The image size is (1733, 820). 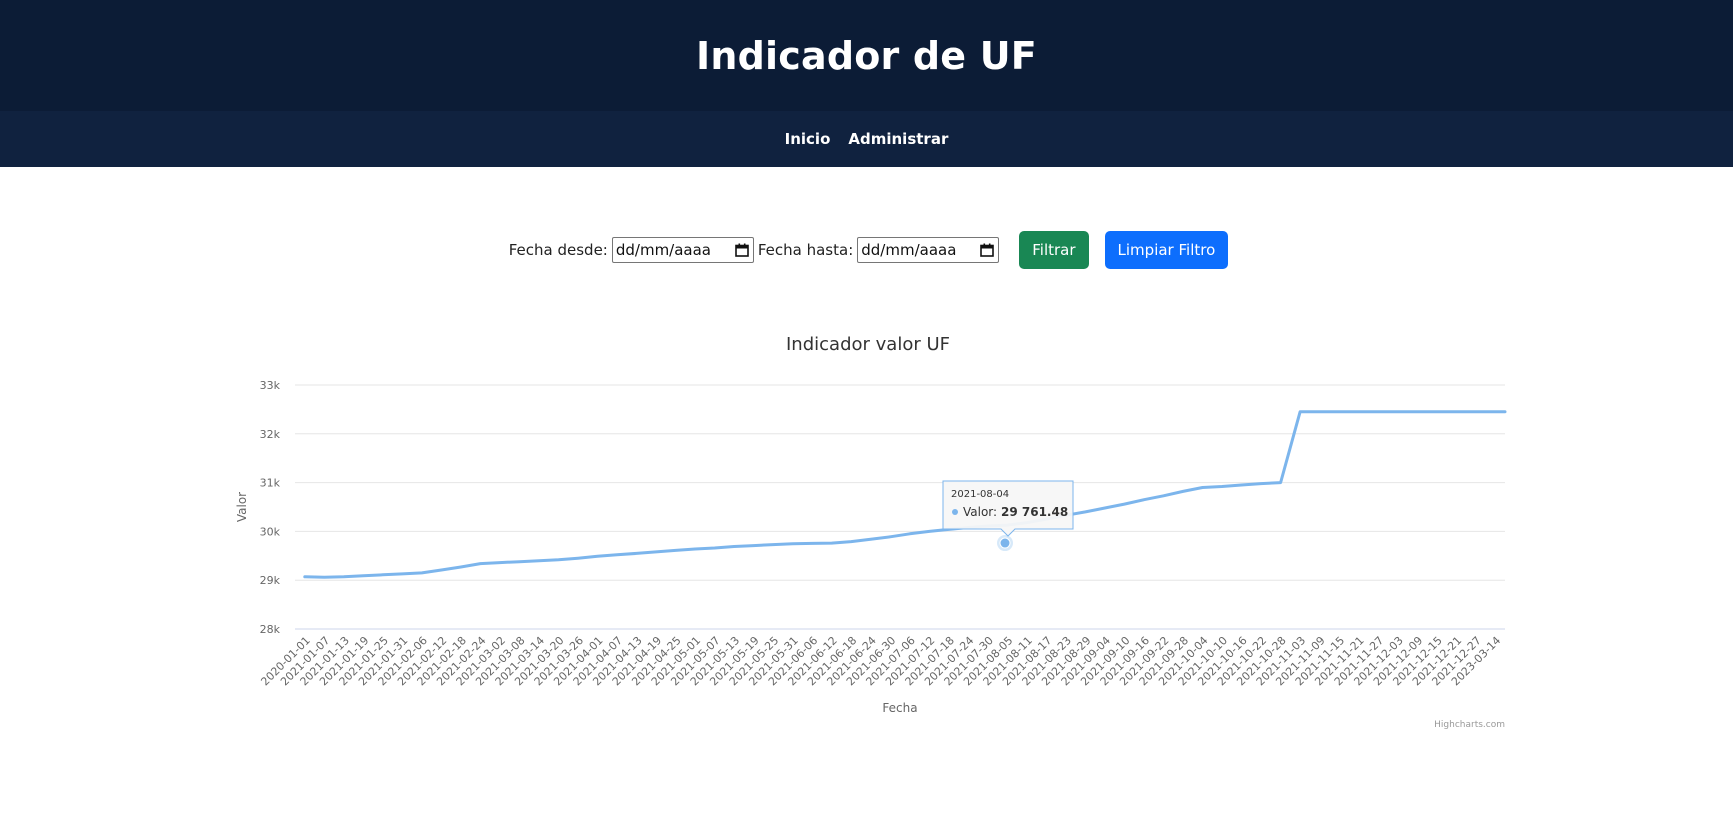 What do you see at coordinates (909, 250) in the screenshot?
I see `date-to-placeholder: dd/mm/aaaa` at bounding box center [909, 250].